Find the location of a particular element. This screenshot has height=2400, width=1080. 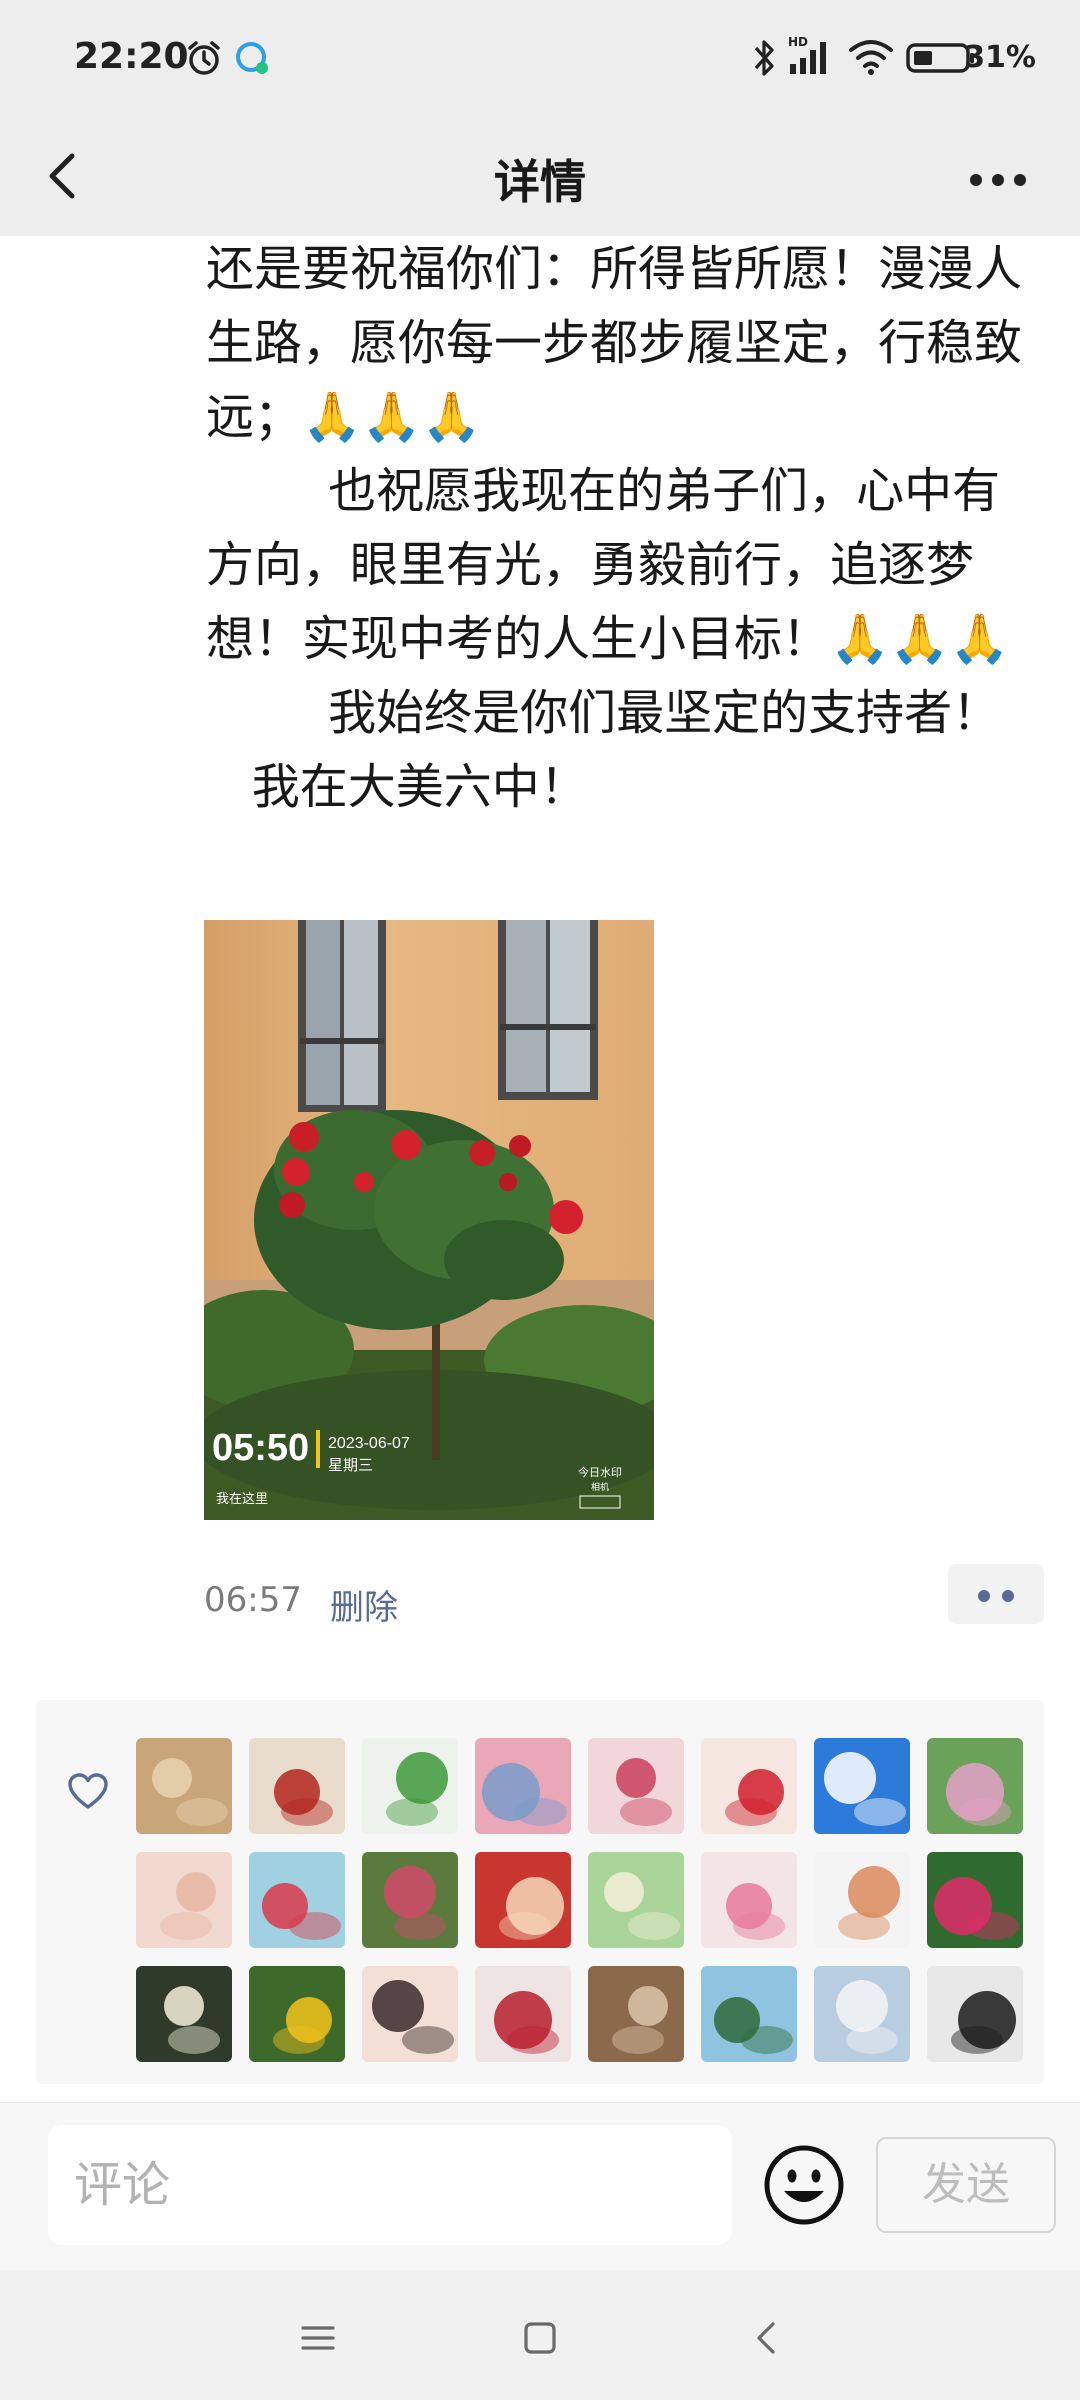

avatar-red-roses-bouquet is located at coordinates (523, 2014).